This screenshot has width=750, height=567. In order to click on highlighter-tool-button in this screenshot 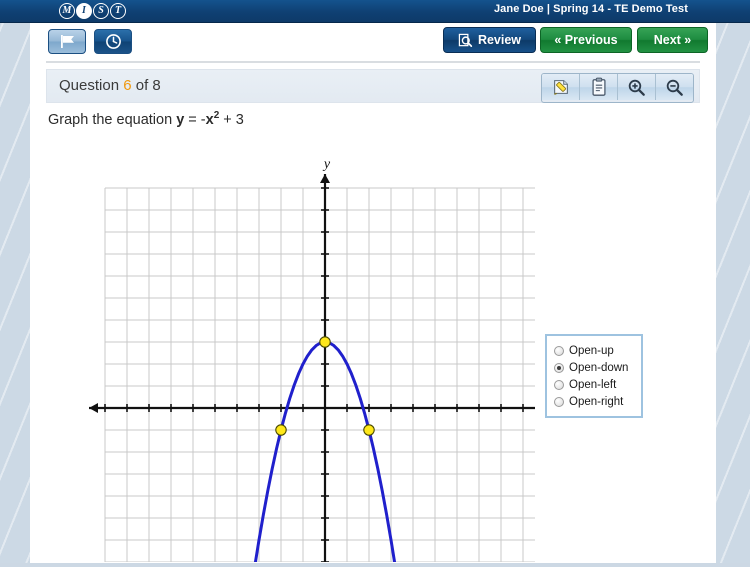, I will do `click(561, 87)`.